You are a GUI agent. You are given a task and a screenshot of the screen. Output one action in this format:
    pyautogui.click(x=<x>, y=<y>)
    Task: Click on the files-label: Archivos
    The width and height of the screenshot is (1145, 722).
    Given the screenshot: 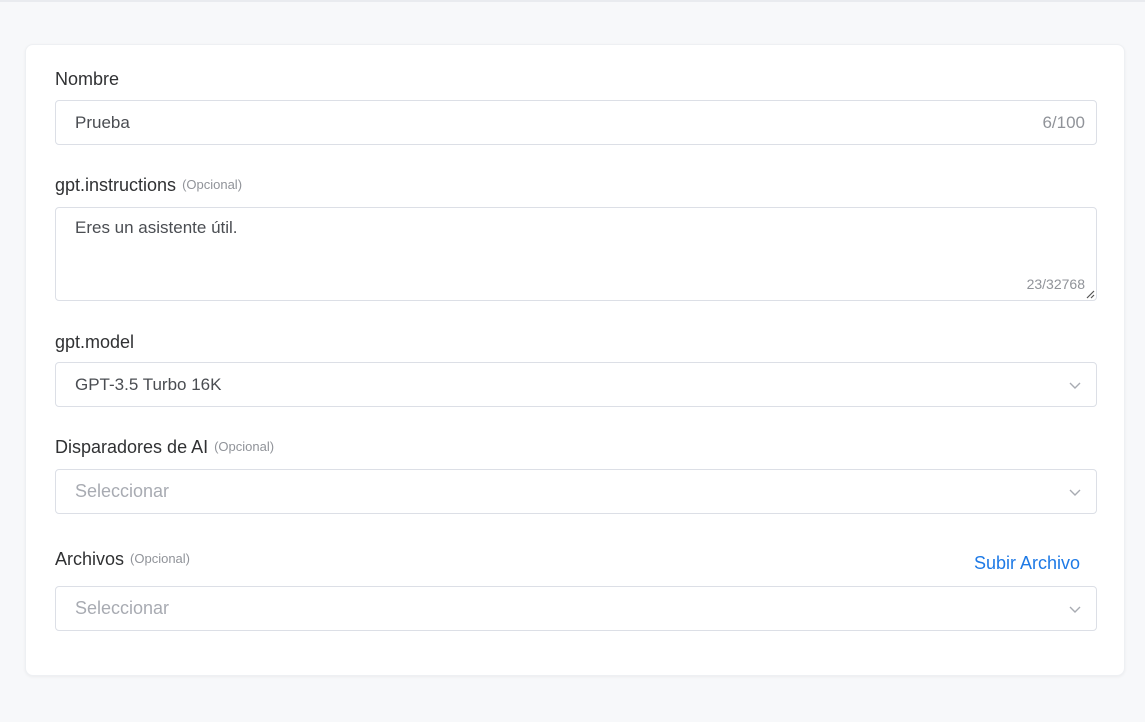 What is the action you would take?
    pyautogui.click(x=90, y=559)
    